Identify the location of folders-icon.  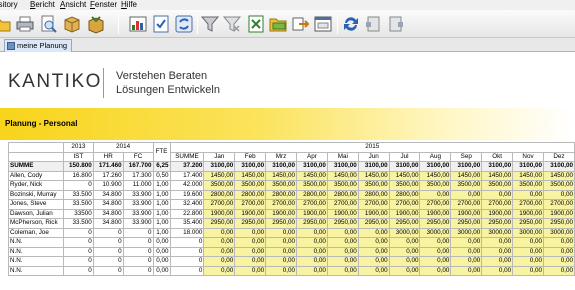
(278, 24).